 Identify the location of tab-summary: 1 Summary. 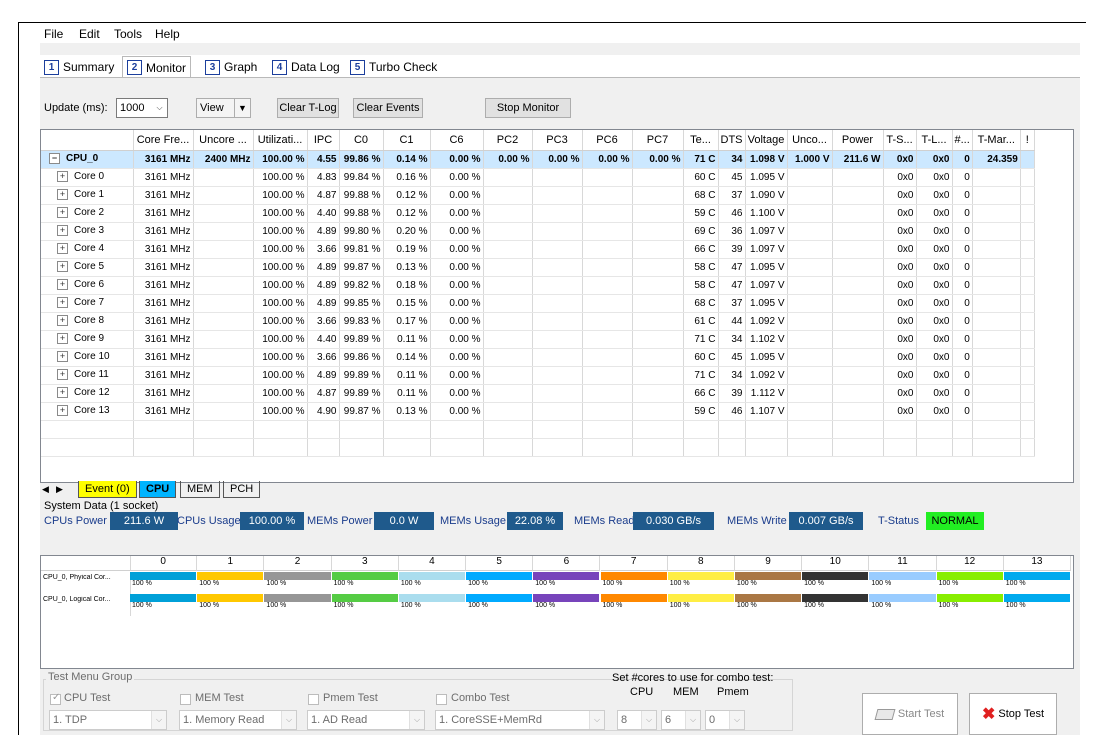
(79, 67).